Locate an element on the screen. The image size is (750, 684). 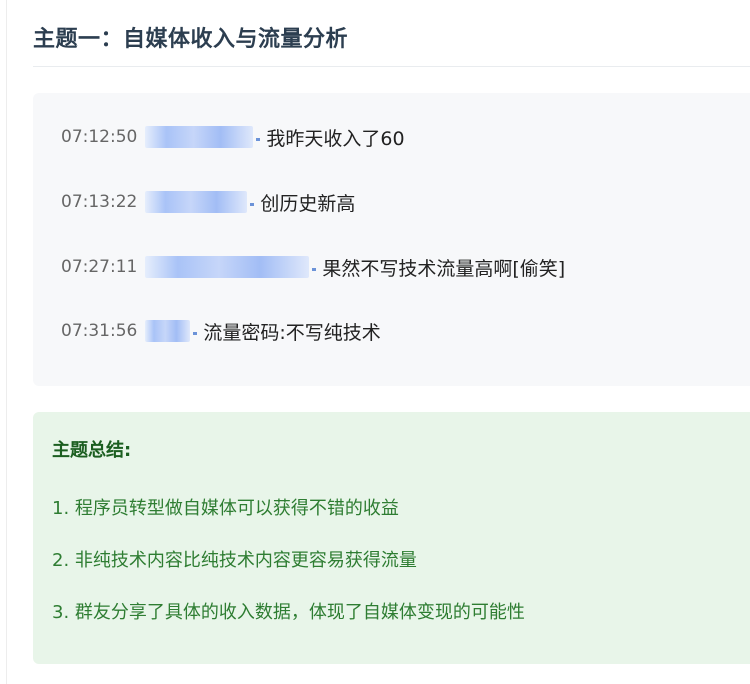
summary-item: 2. 非纯技术内容比纯技术内容更容易获得流量 is located at coordinates (234, 560).